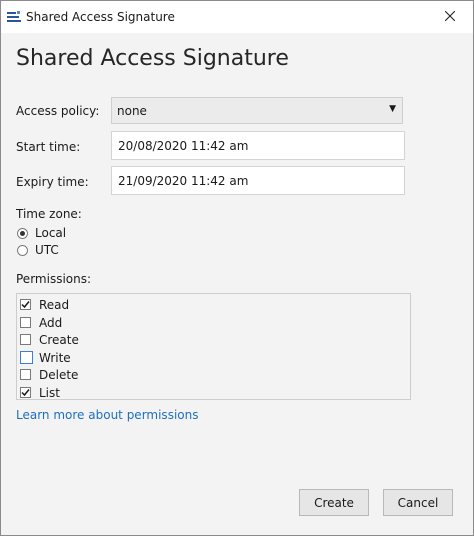 This screenshot has height=536, width=474. I want to click on radio-utc-label: UTC, so click(47, 250).